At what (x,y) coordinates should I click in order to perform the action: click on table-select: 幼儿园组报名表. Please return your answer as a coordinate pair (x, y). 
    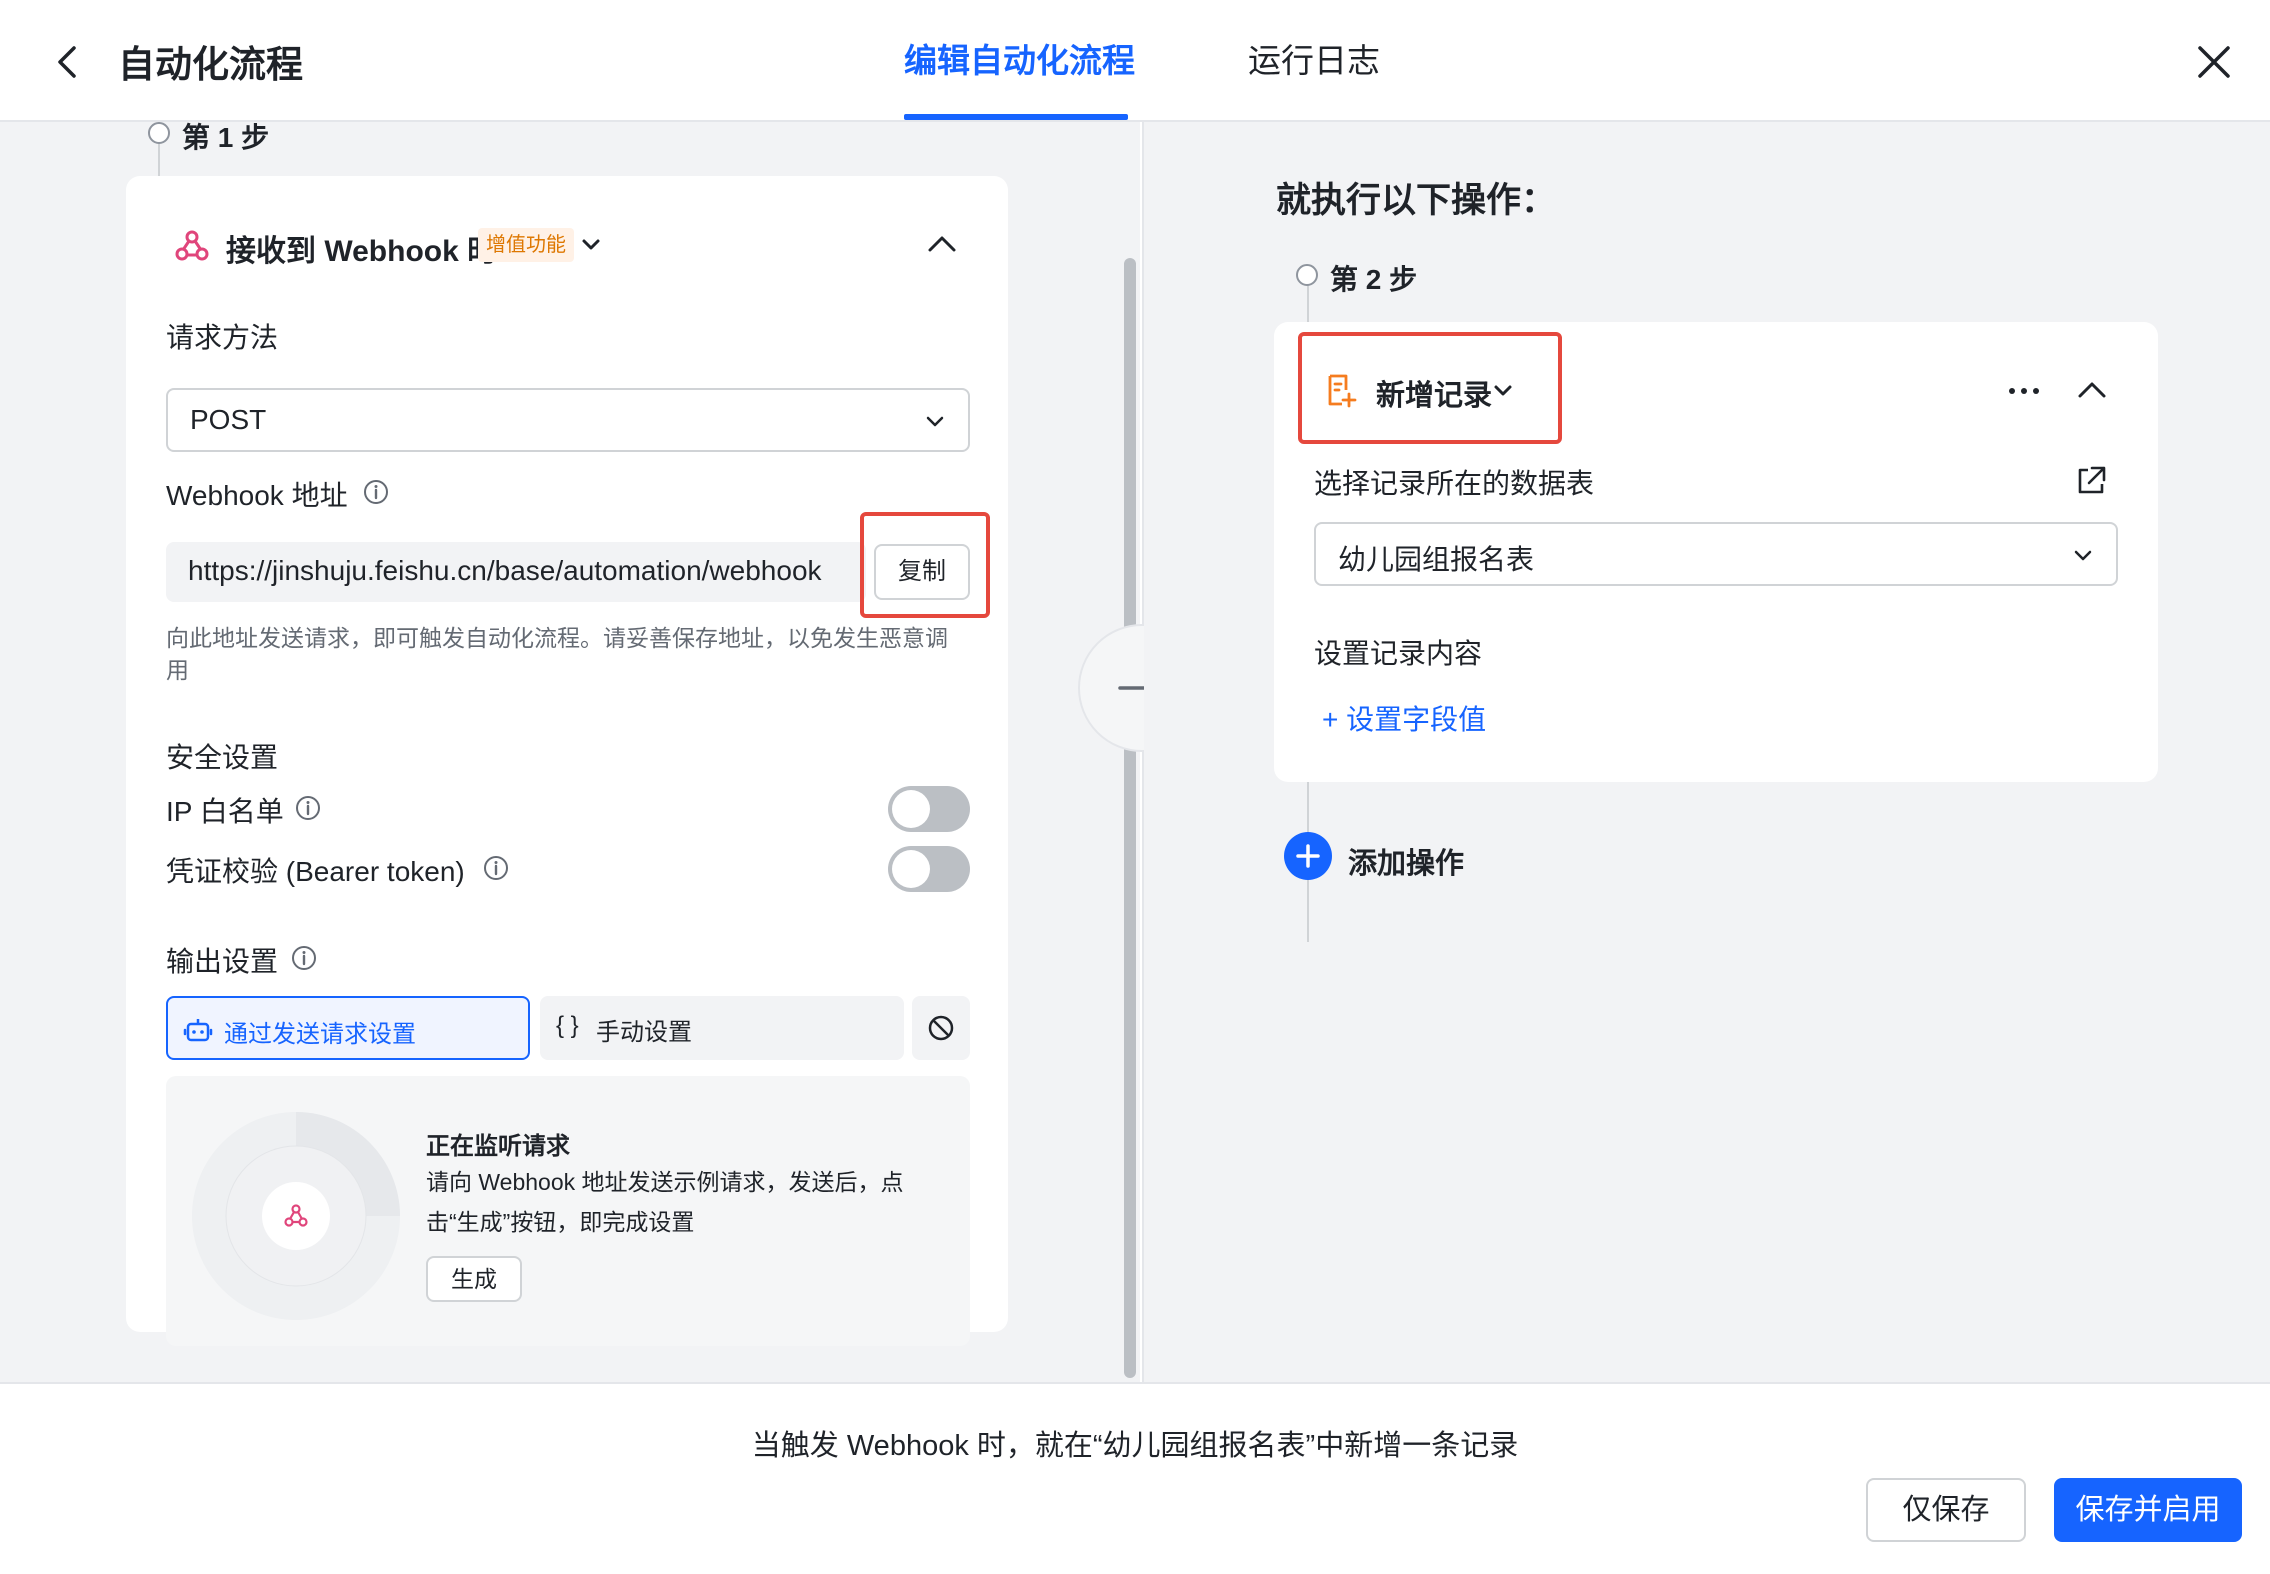
    Looking at the image, I should click on (1716, 554).